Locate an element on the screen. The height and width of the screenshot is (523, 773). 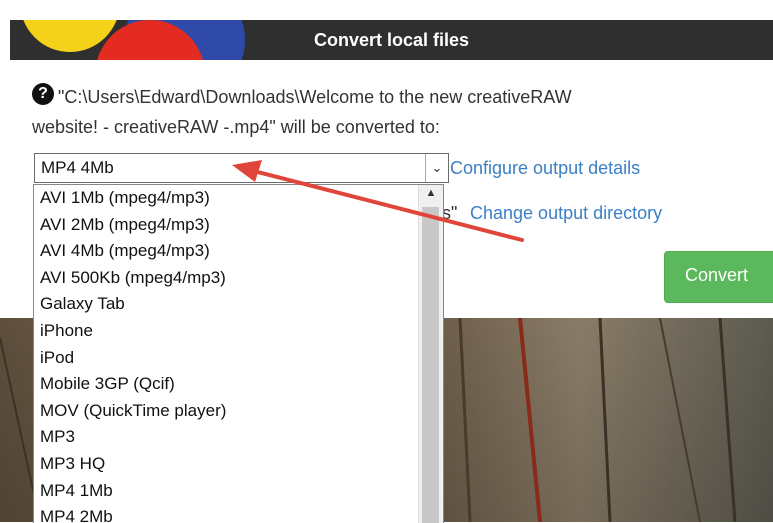
convert-button: Convert is located at coordinates (718, 277).